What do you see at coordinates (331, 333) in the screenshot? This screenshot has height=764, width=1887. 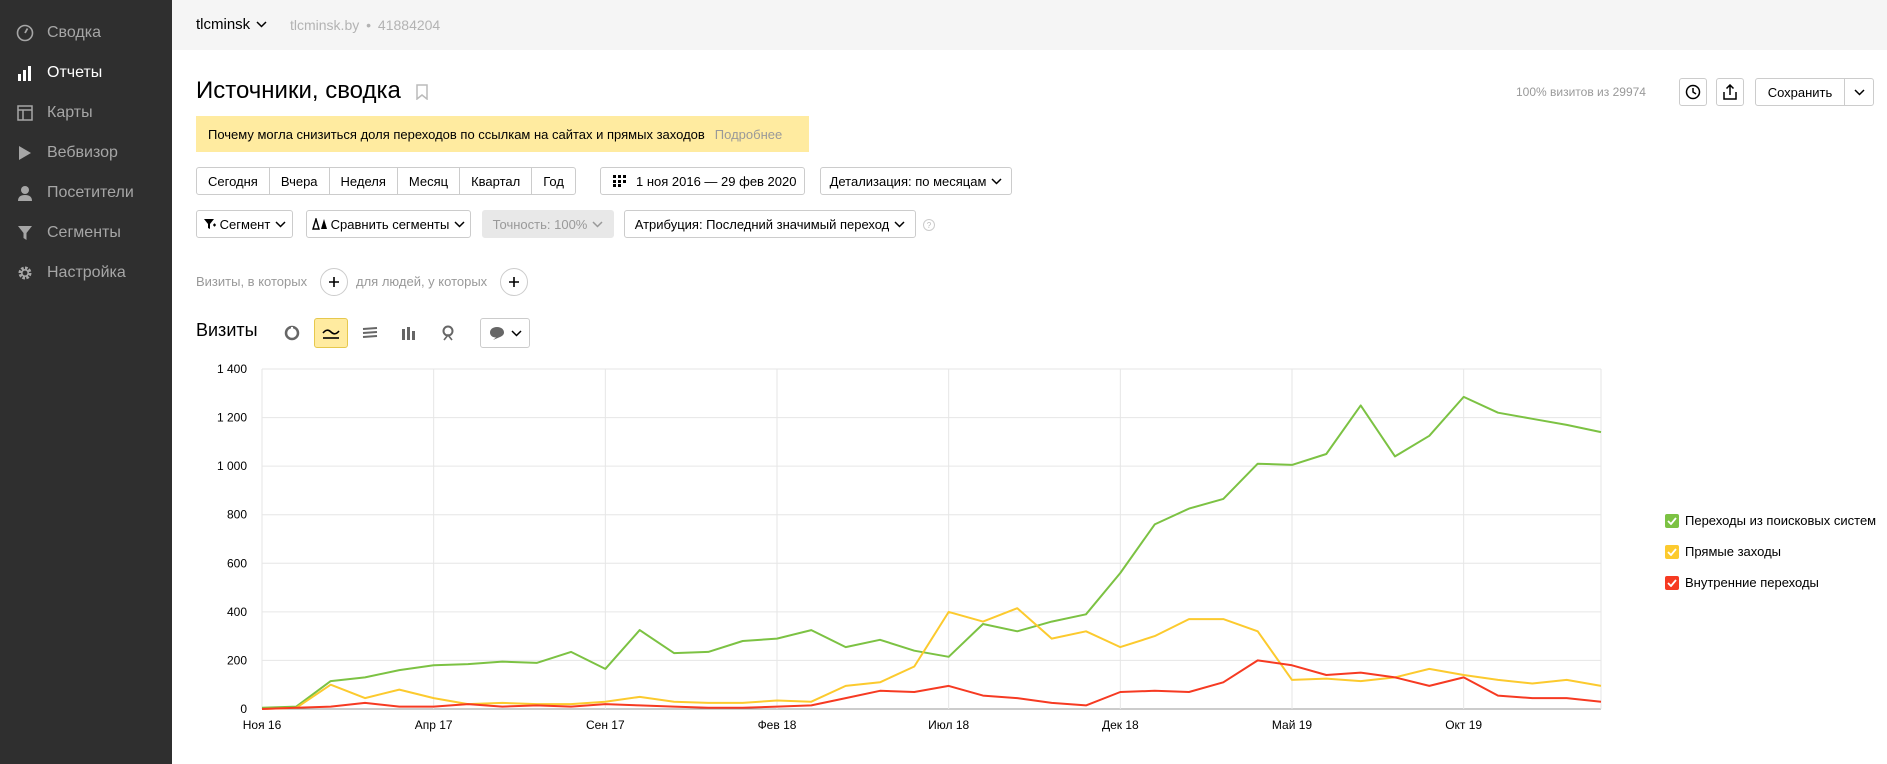 I see `line-chart-button` at bounding box center [331, 333].